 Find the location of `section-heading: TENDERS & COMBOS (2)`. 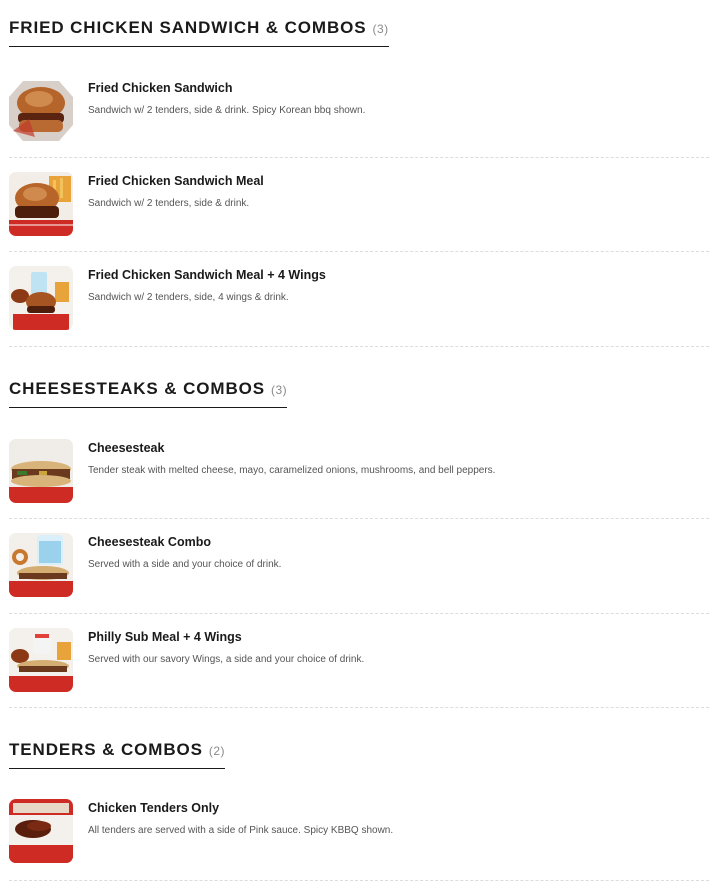

section-heading: TENDERS & COMBOS (2) is located at coordinates (117, 751).